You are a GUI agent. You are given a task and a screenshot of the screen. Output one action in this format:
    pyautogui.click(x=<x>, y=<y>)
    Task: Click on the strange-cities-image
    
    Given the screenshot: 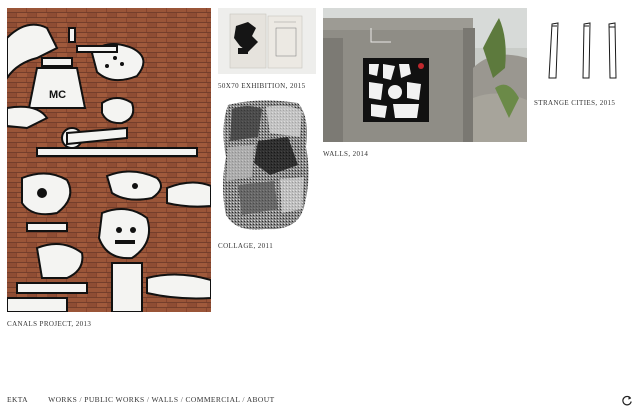 What is the action you would take?
    pyautogui.click(x=584, y=49)
    